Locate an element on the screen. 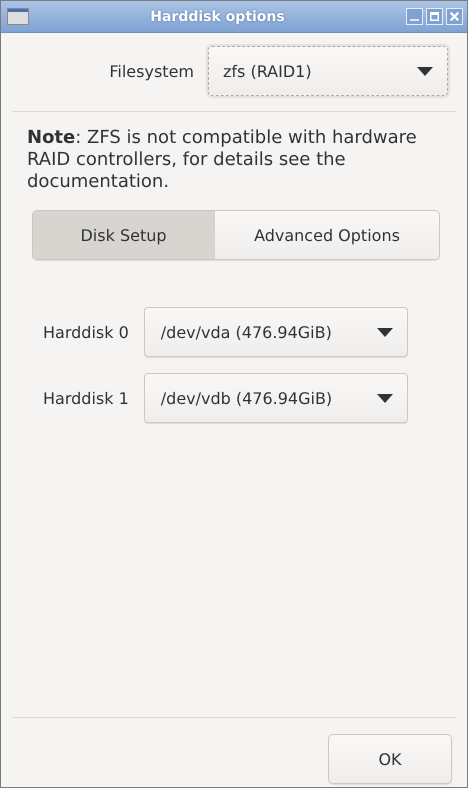 This screenshot has height=788, width=468. tab: Advanced Options is located at coordinates (327, 235).